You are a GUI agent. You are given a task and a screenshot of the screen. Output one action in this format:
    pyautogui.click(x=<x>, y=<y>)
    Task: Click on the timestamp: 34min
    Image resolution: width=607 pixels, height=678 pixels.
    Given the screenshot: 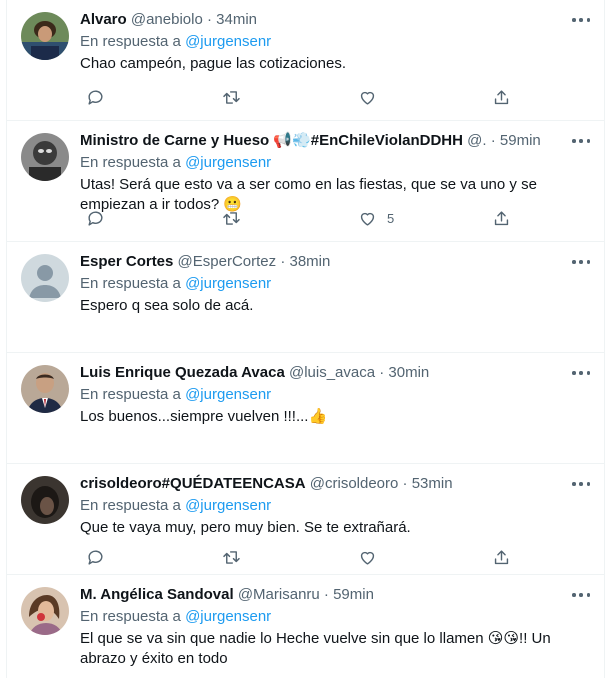 What is the action you would take?
    pyautogui.click(x=236, y=19)
    